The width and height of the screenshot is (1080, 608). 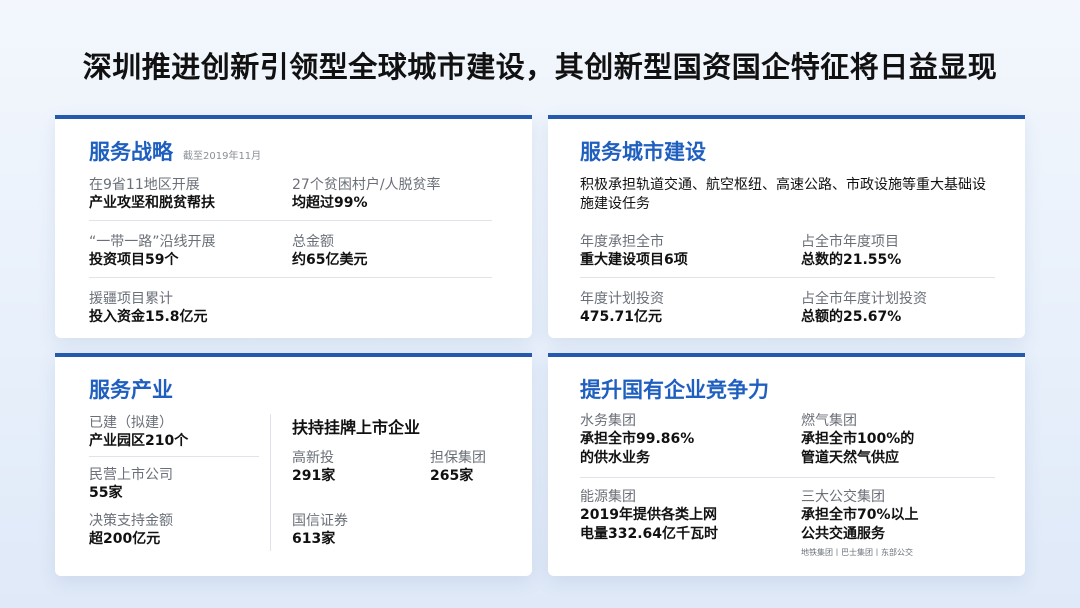 I want to click on city-item-project-share: 占全市年度项目 总数的21.55%, so click(x=851, y=251).